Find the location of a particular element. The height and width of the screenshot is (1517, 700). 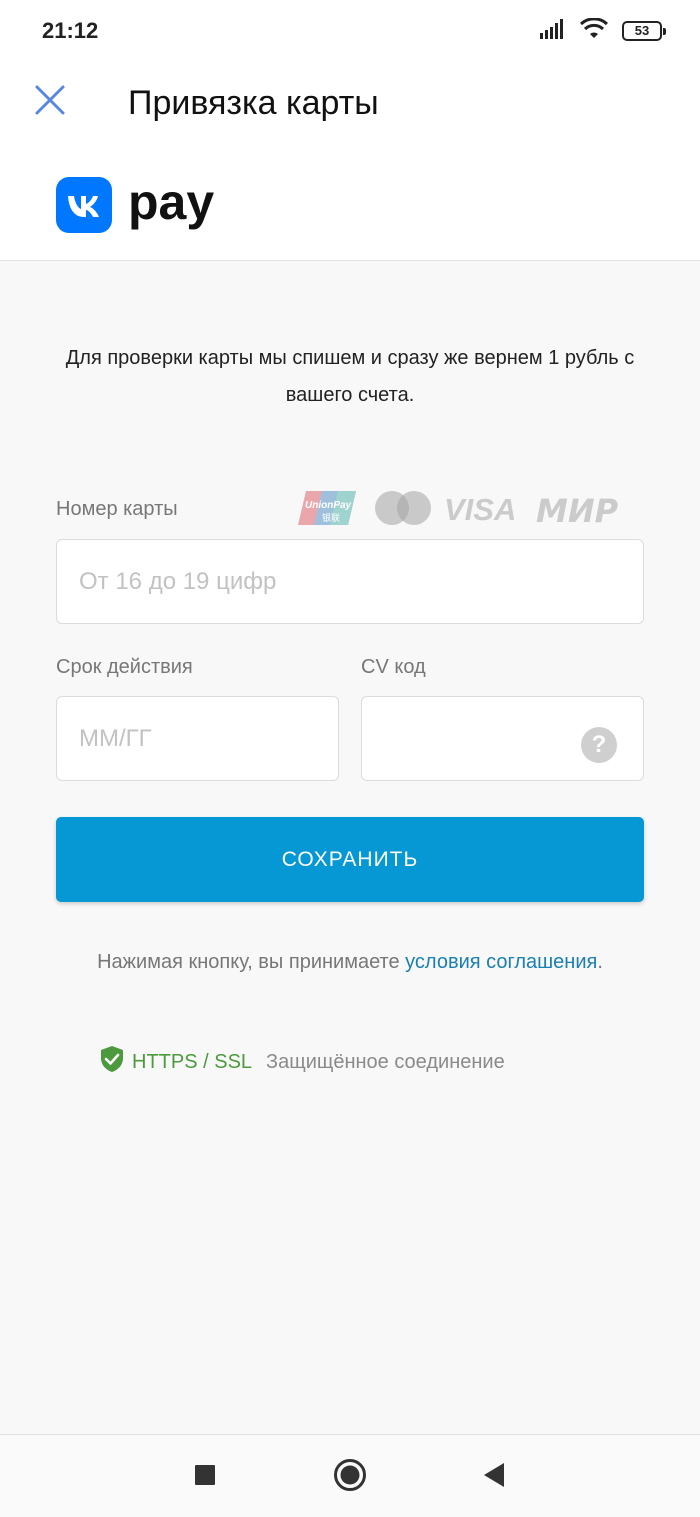

brand-bar: pay is located at coordinates (350, 205).